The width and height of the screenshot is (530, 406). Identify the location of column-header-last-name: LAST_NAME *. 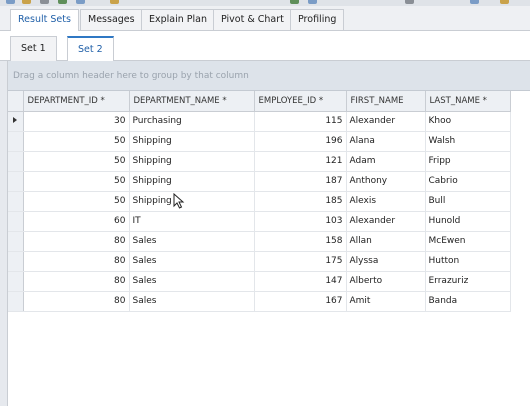
(468, 101).